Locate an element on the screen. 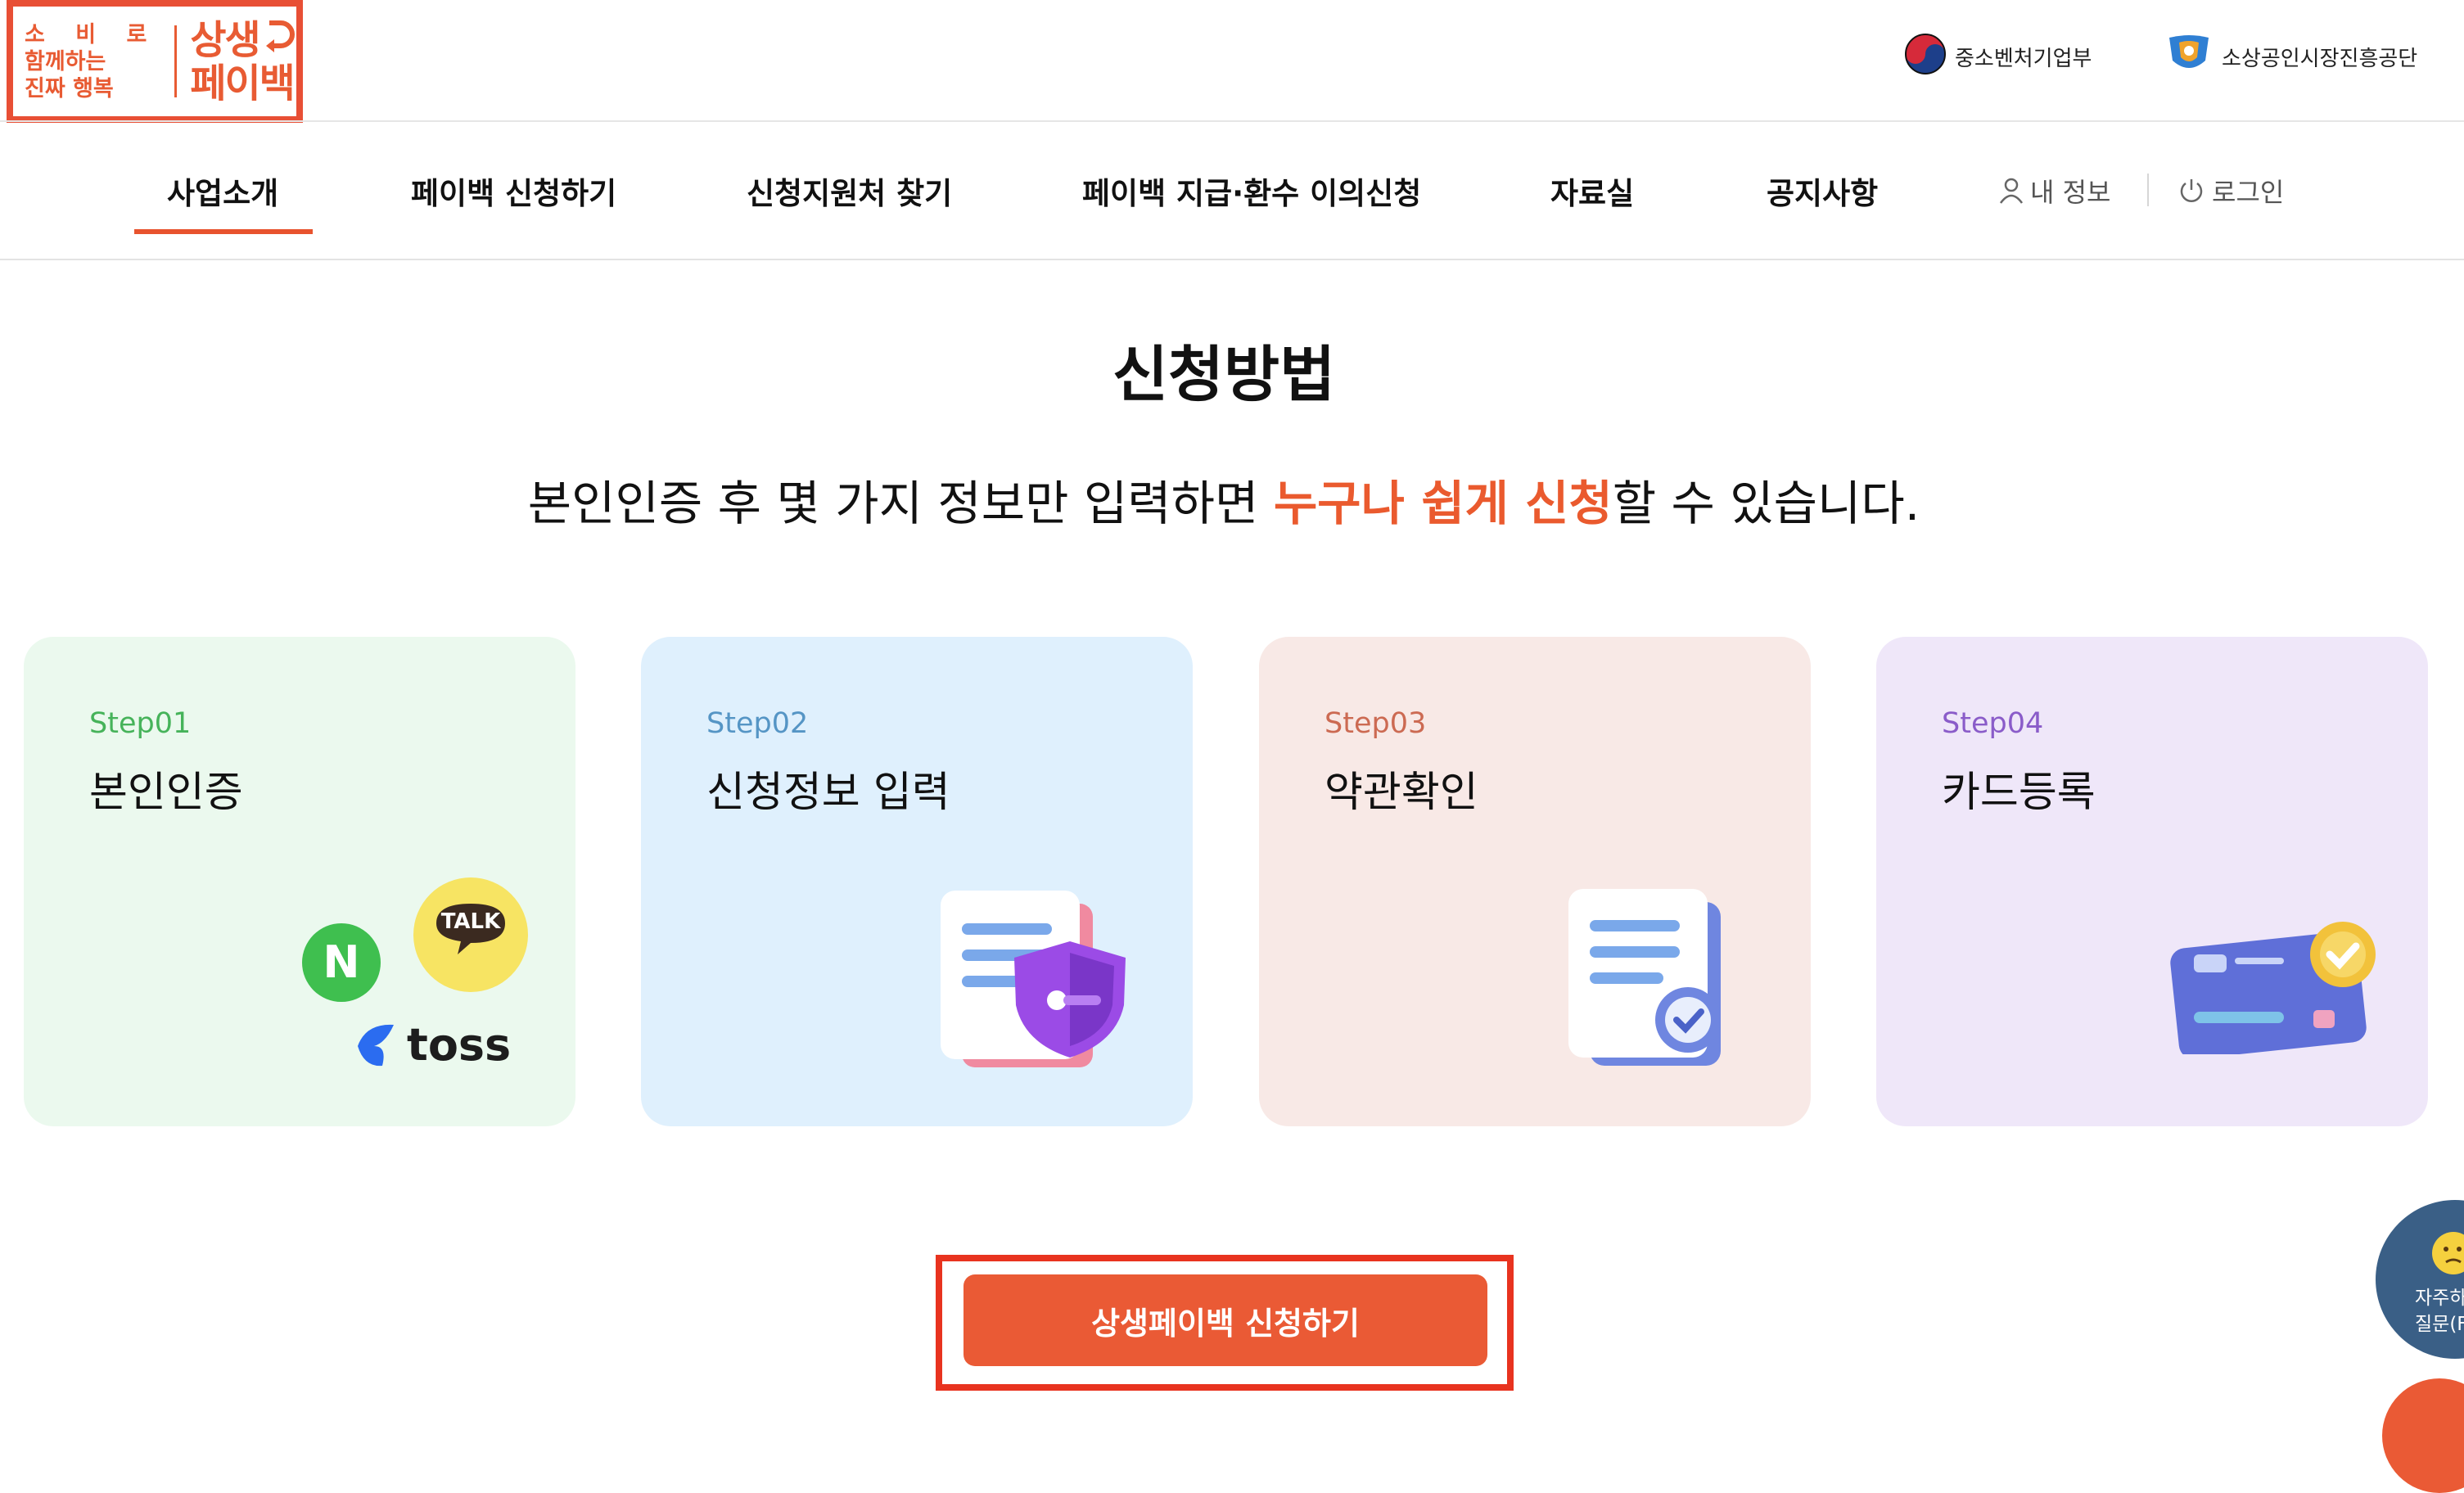  nav-active-indicator is located at coordinates (223, 231).